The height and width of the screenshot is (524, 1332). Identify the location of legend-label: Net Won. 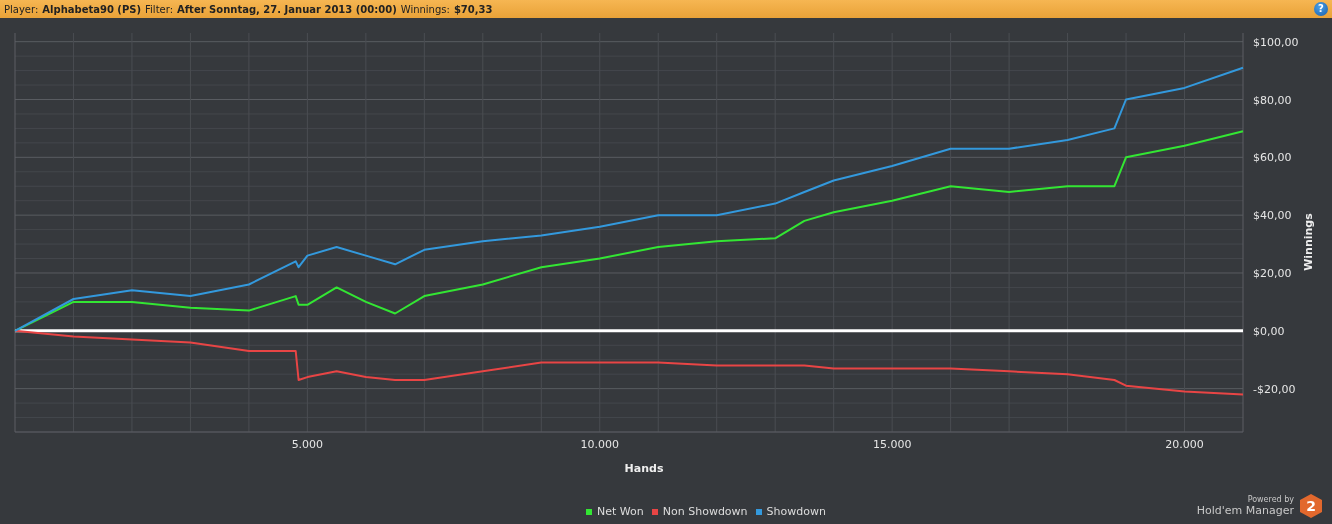
(620, 511).